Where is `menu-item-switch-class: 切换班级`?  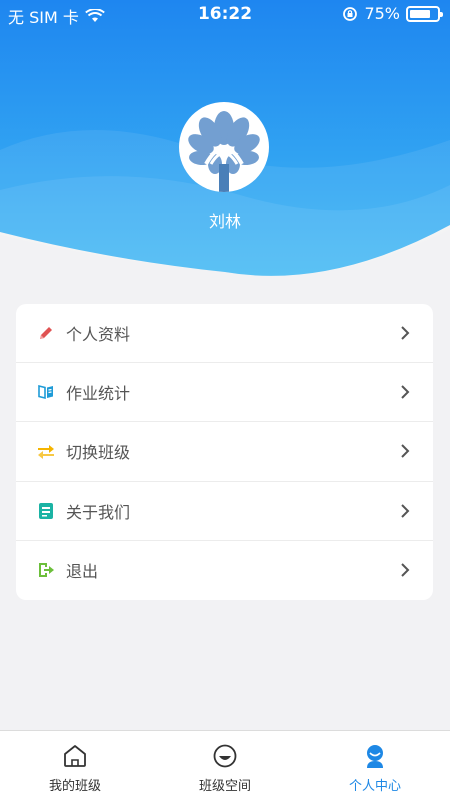 menu-item-switch-class: 切换班级 is located at coordinates (224, 452).